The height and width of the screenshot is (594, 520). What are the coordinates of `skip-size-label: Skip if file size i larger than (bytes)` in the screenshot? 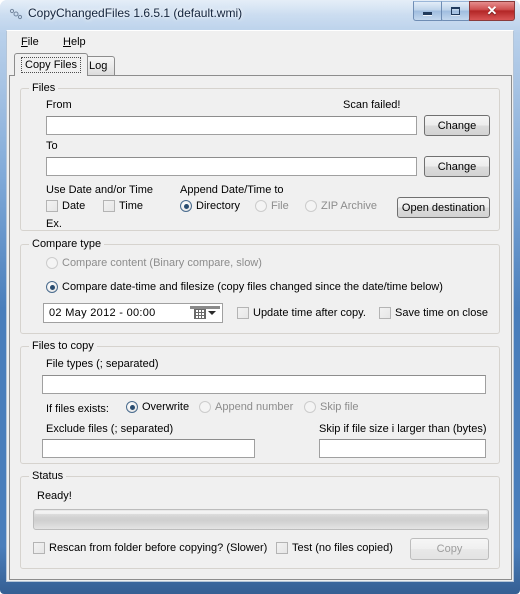 It's located at (403, 429).